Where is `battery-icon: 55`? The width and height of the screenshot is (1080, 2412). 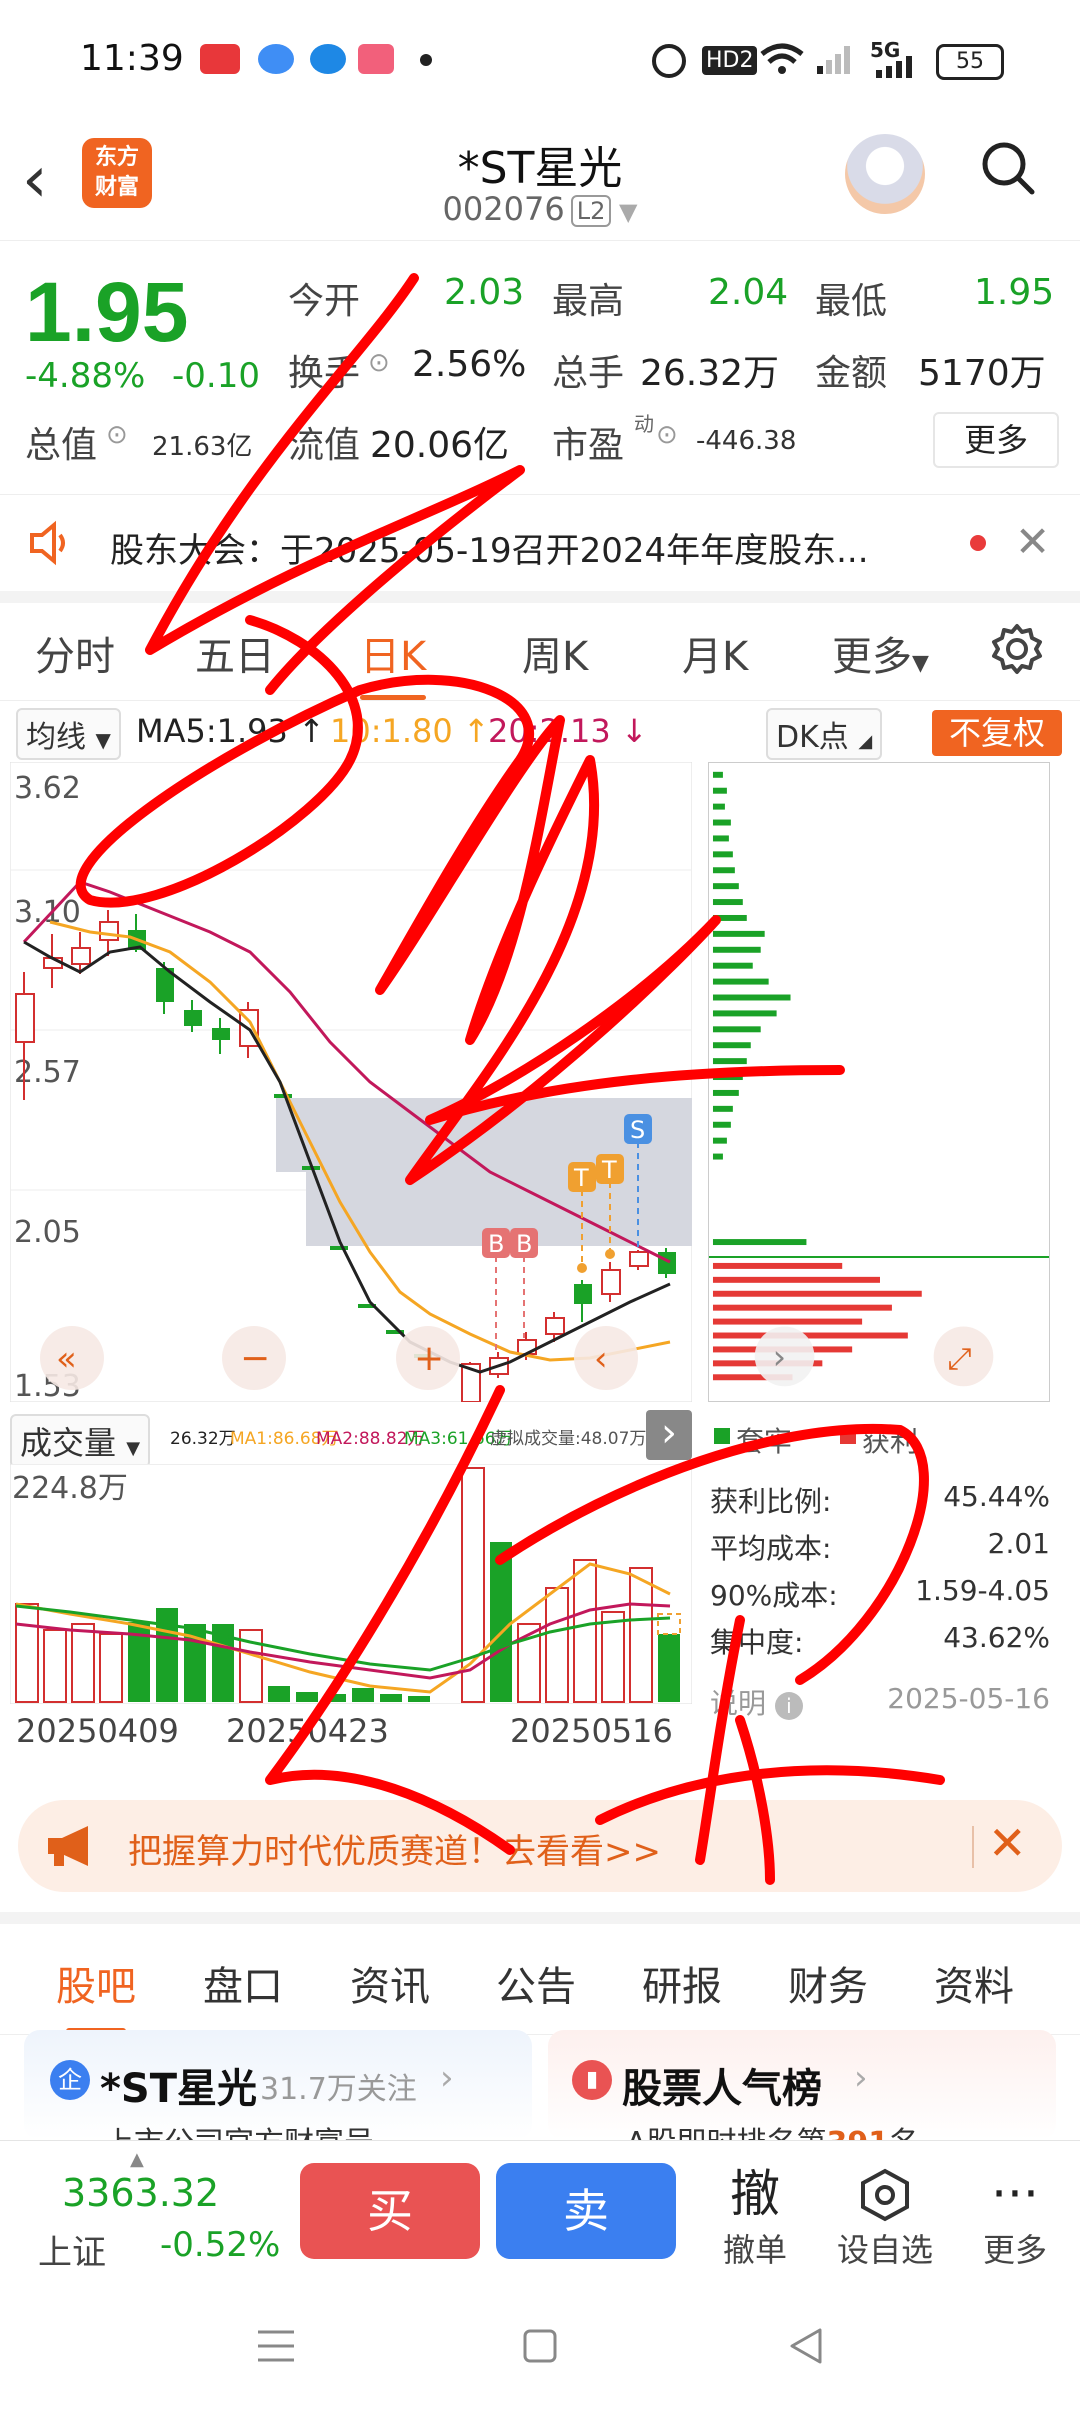
battery-icon: 55 is located at coordinates (970, 62).